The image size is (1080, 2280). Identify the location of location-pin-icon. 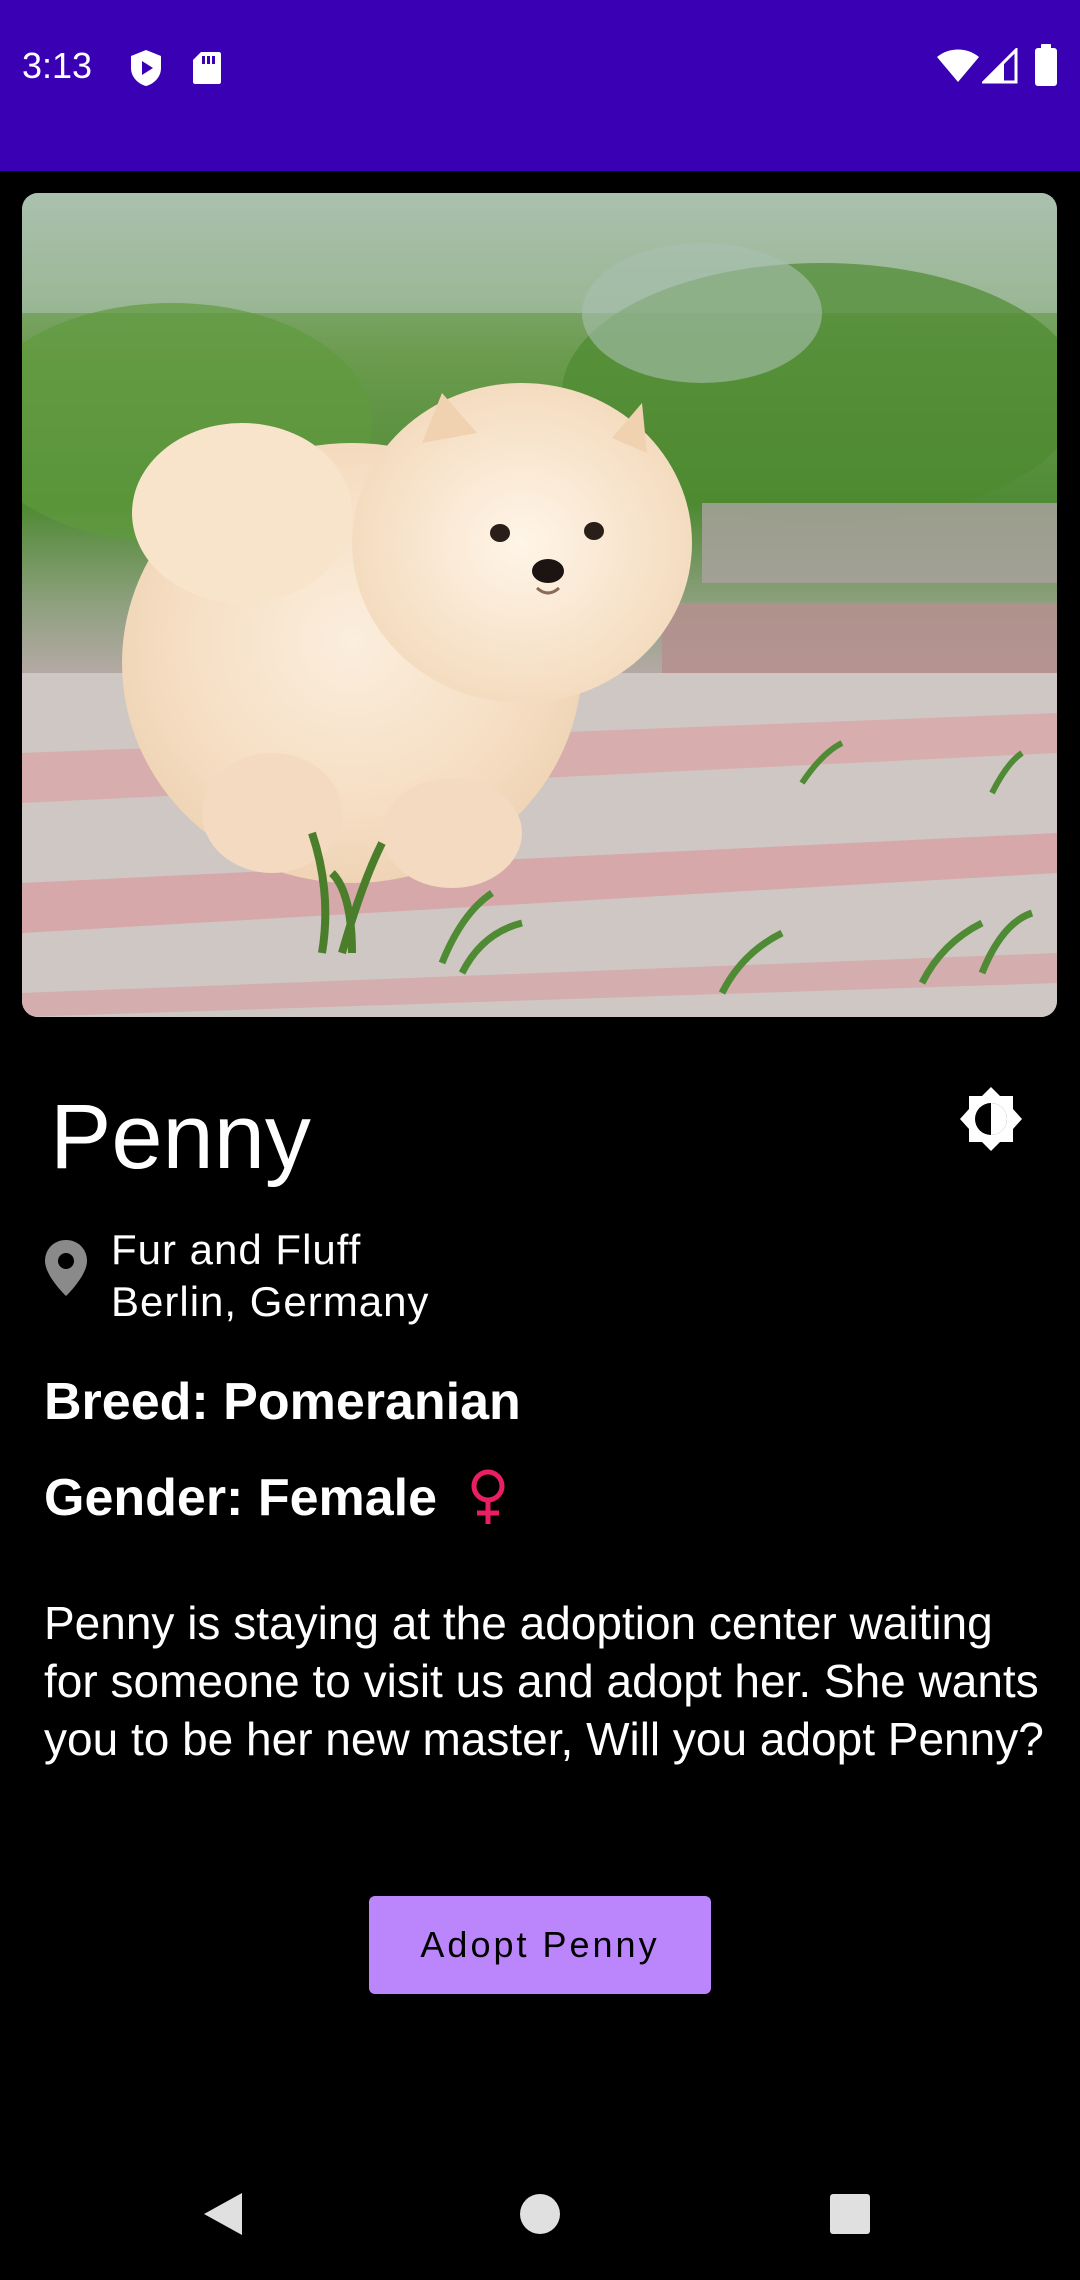
(66, 1268).